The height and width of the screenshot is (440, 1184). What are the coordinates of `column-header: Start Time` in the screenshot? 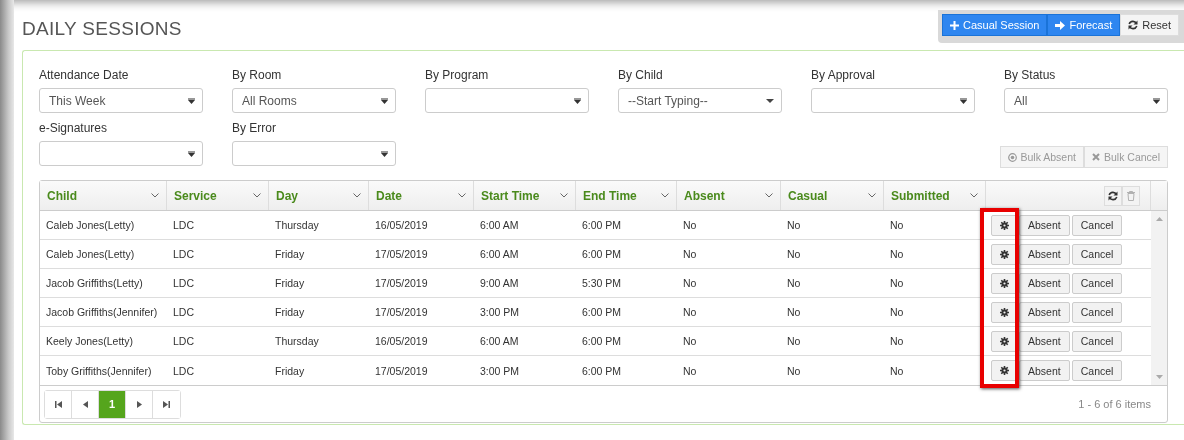 It's located at (525, 195).